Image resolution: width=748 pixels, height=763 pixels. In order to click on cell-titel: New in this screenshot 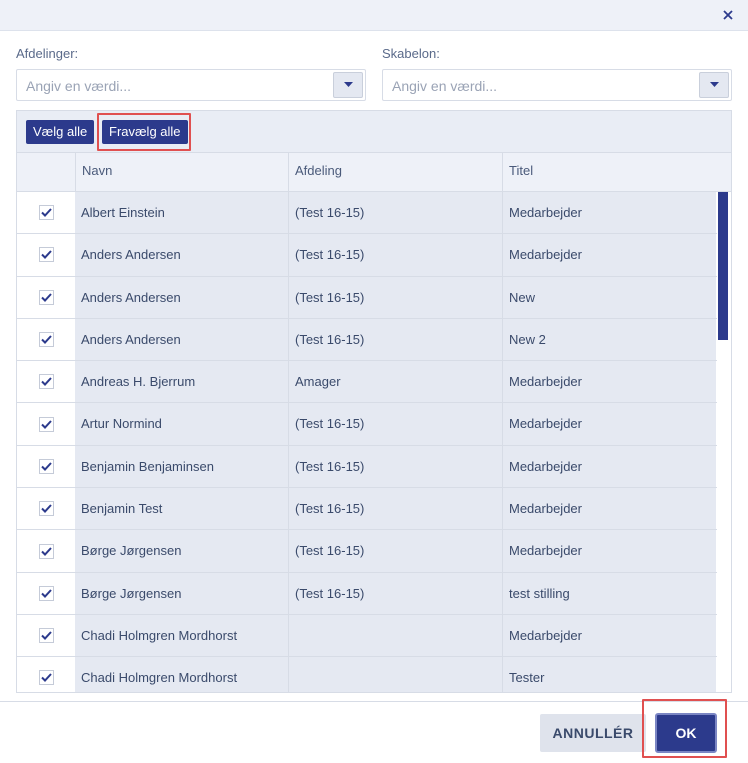, I will do `click(609, 297)`.